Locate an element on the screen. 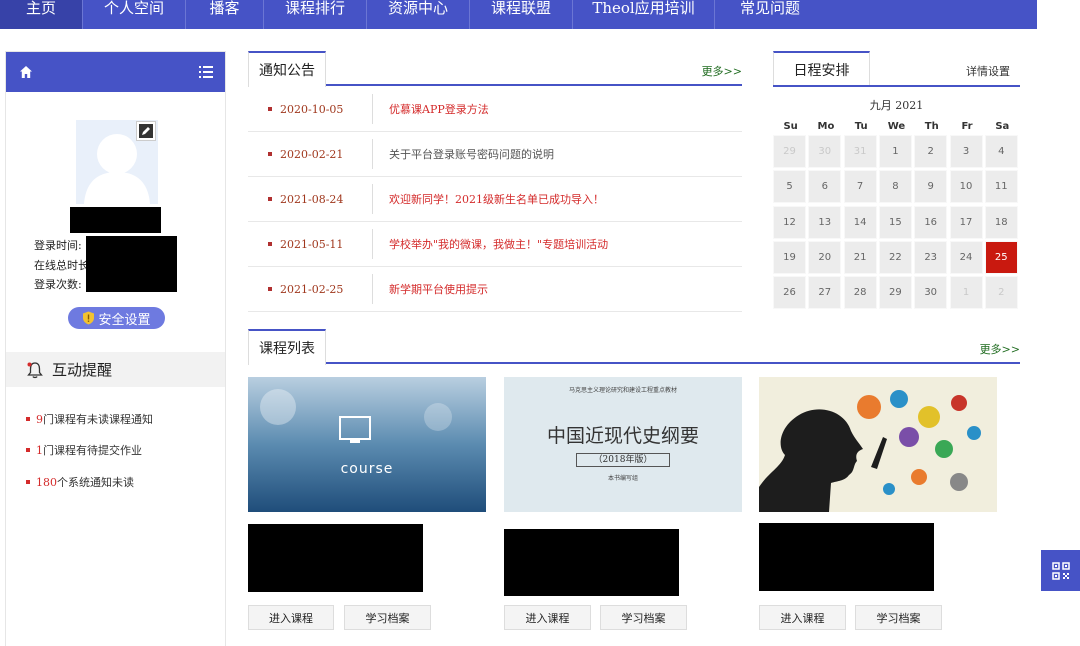 This screenshot has width=1080, height=646. notice-title: 优慕课APP登录方法 is located at coordinates (439, 109).